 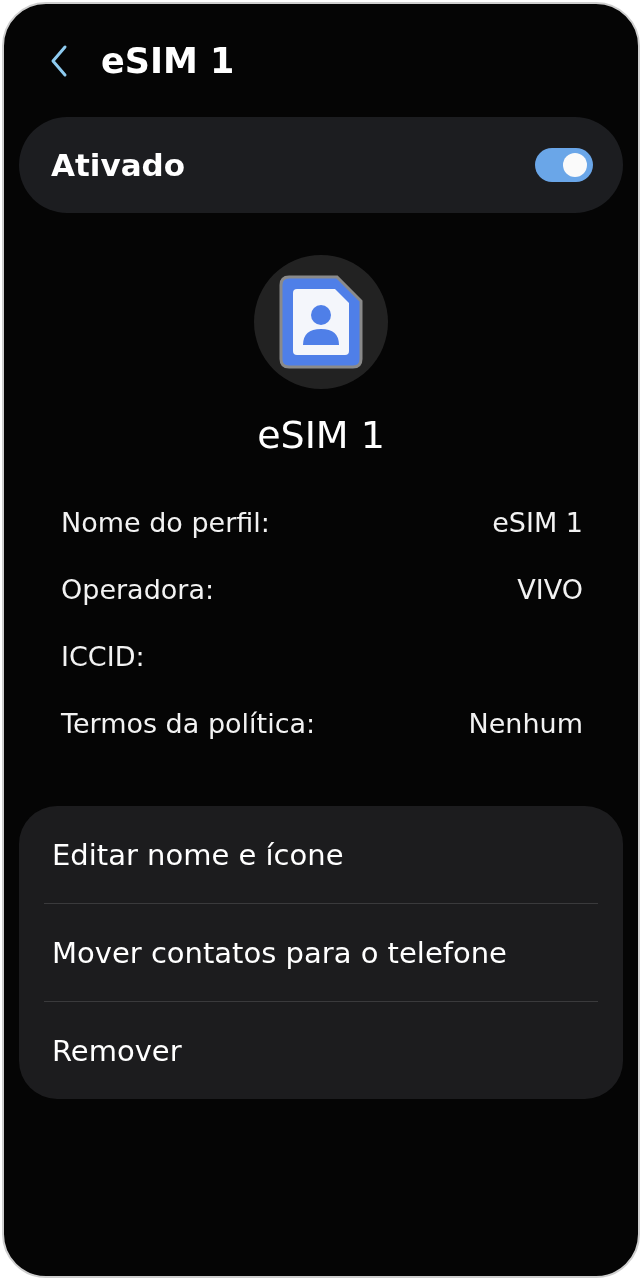 I want to click on detail-label: ICCID:, so click(x=103, y=656).